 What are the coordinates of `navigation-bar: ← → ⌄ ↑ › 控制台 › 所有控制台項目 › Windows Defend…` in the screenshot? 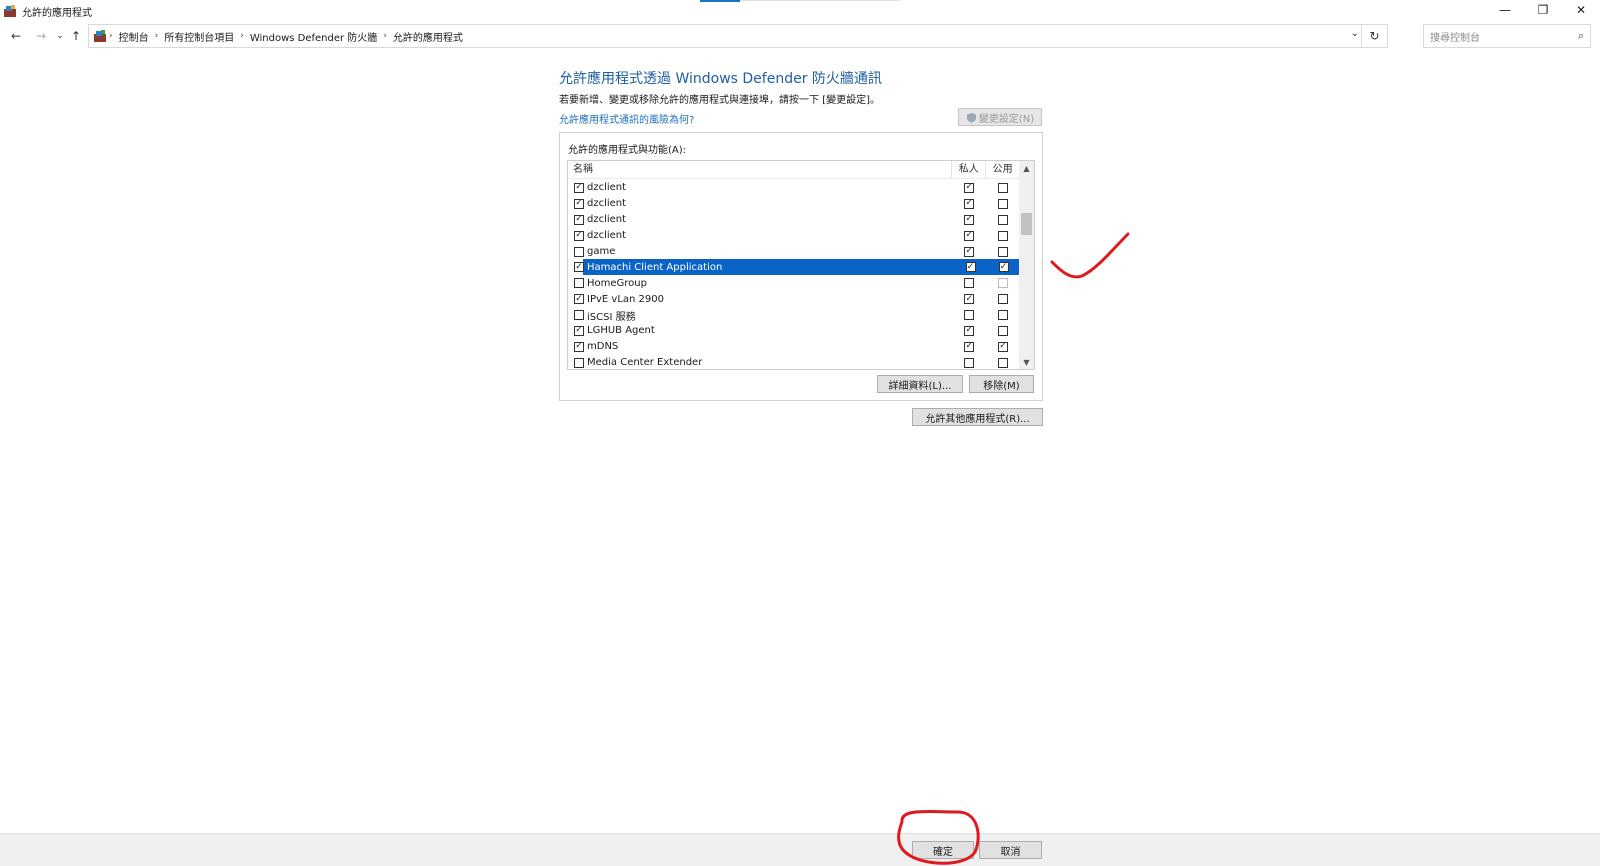 It's located at (800, 36).